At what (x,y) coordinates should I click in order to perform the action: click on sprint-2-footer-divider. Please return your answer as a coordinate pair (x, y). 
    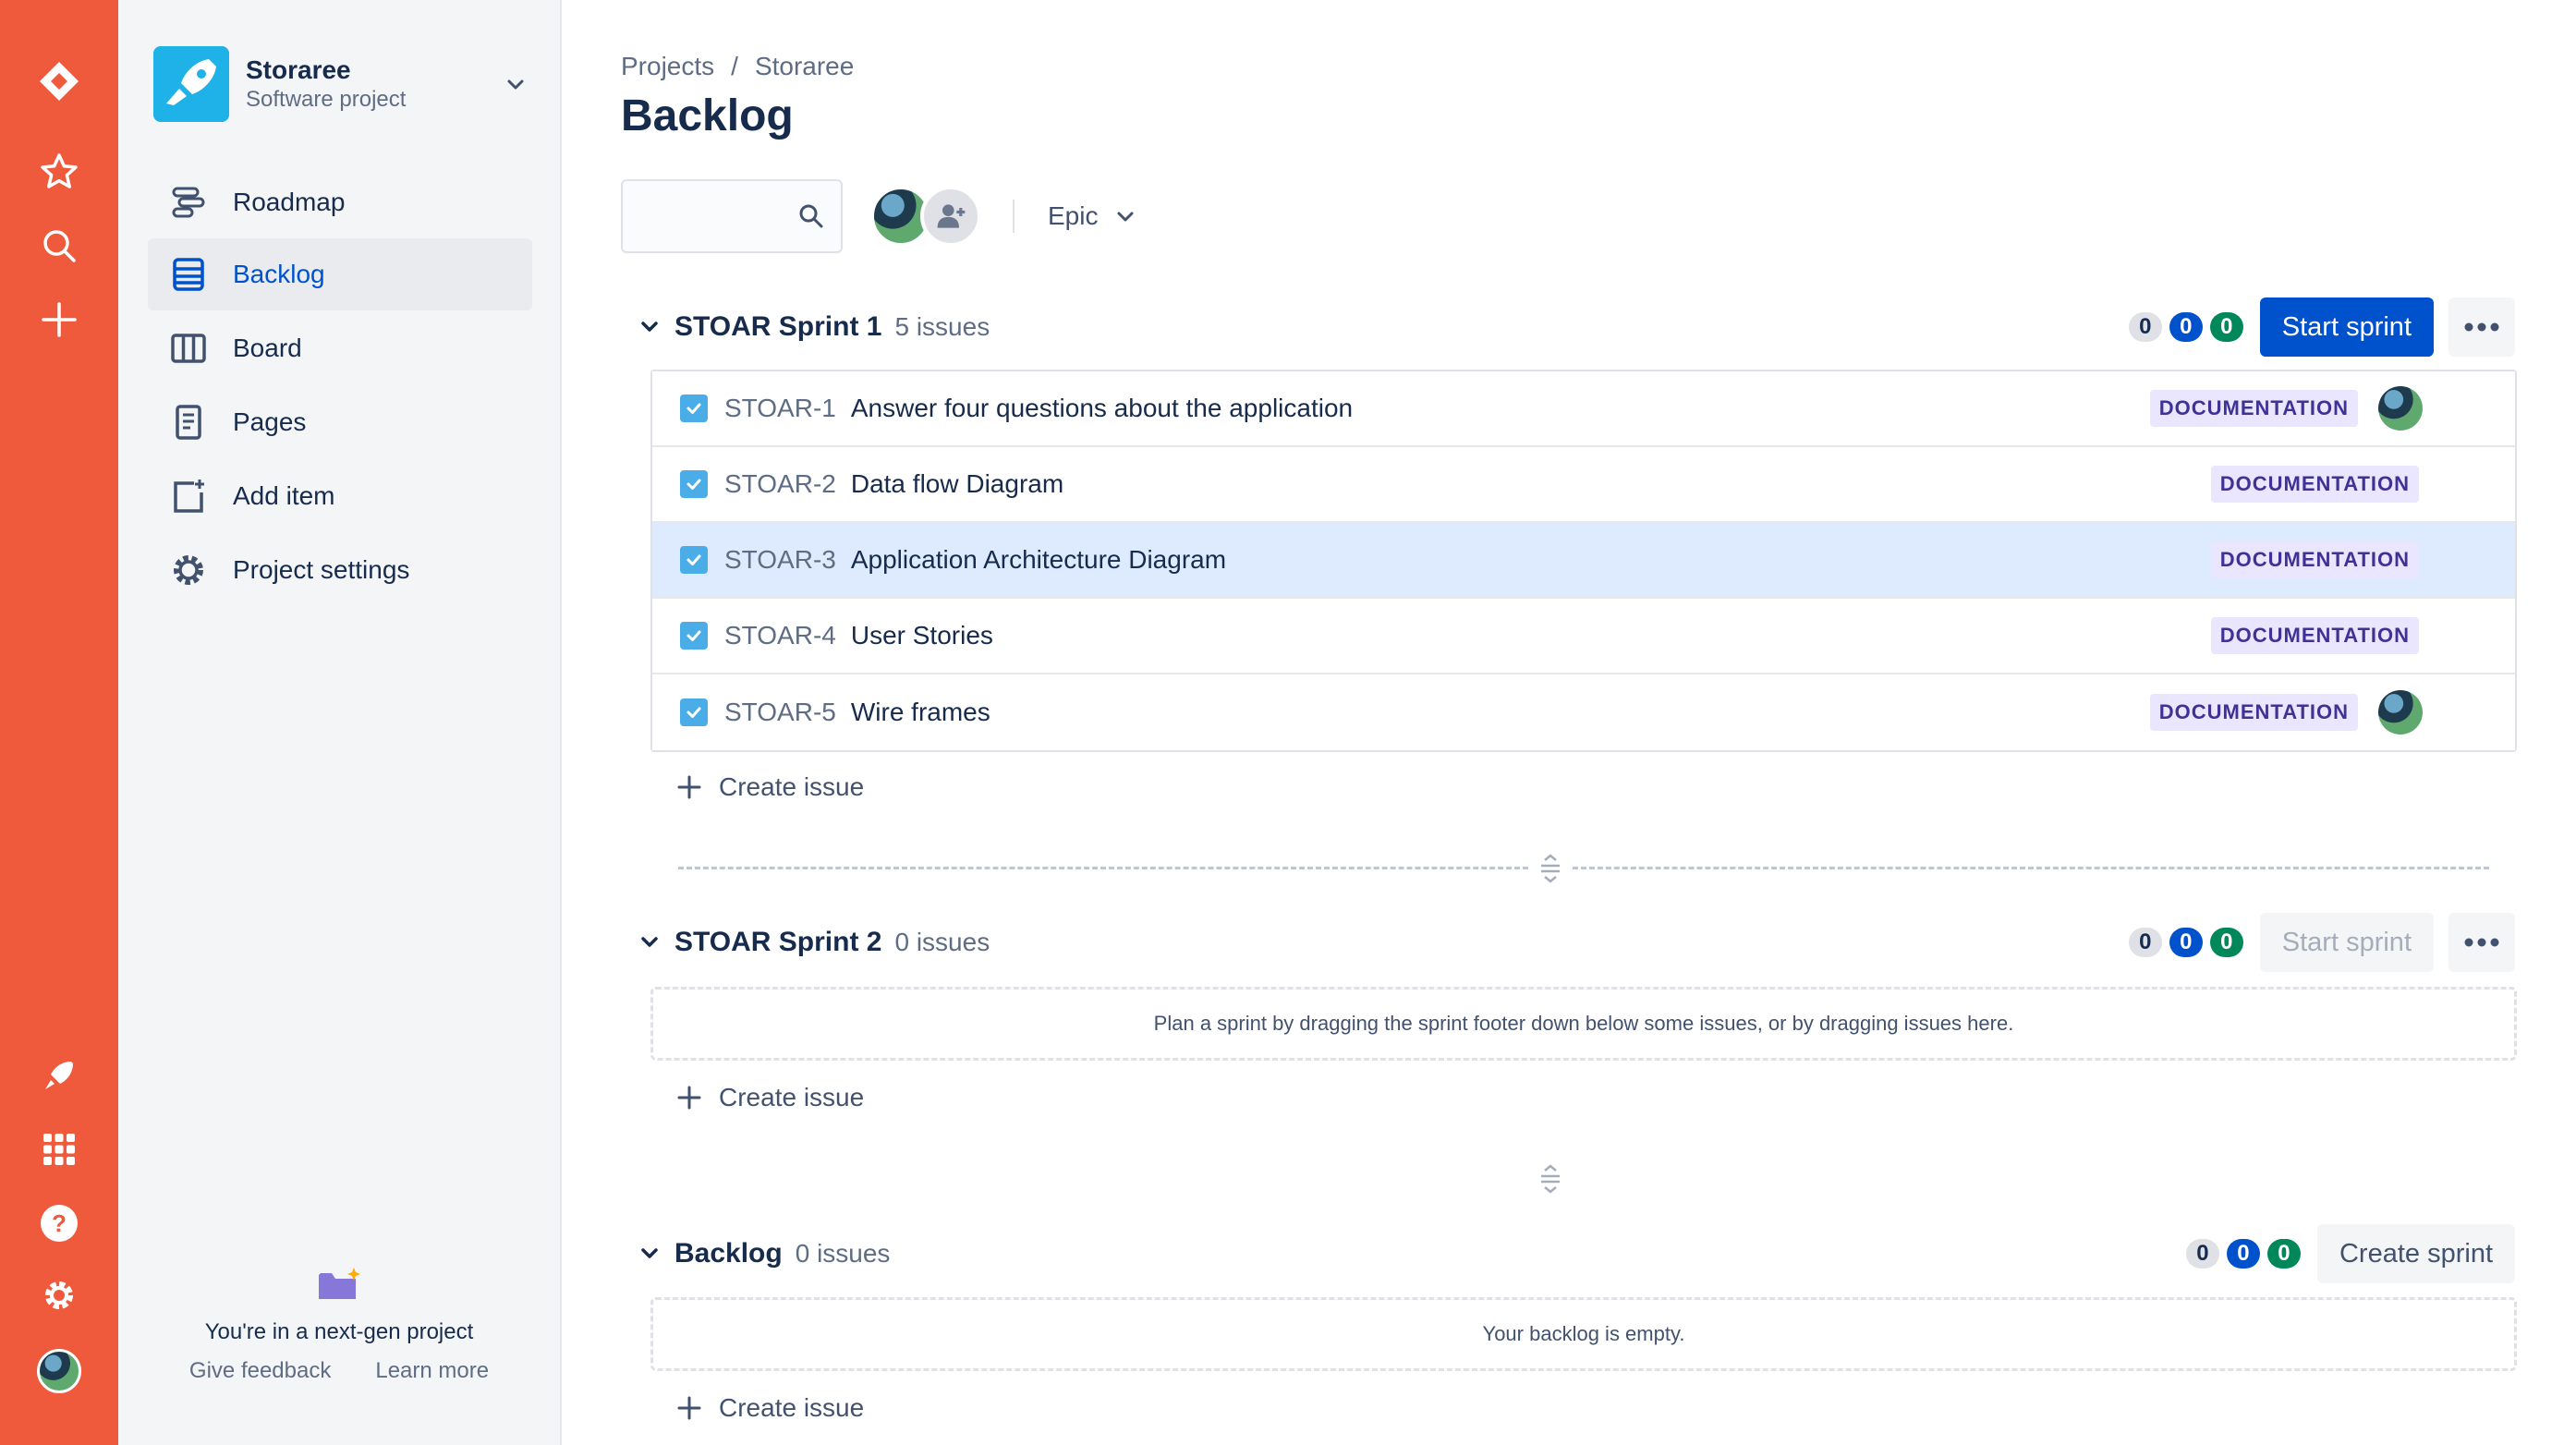
    Looking at the image, I should click on (1583, 1178).